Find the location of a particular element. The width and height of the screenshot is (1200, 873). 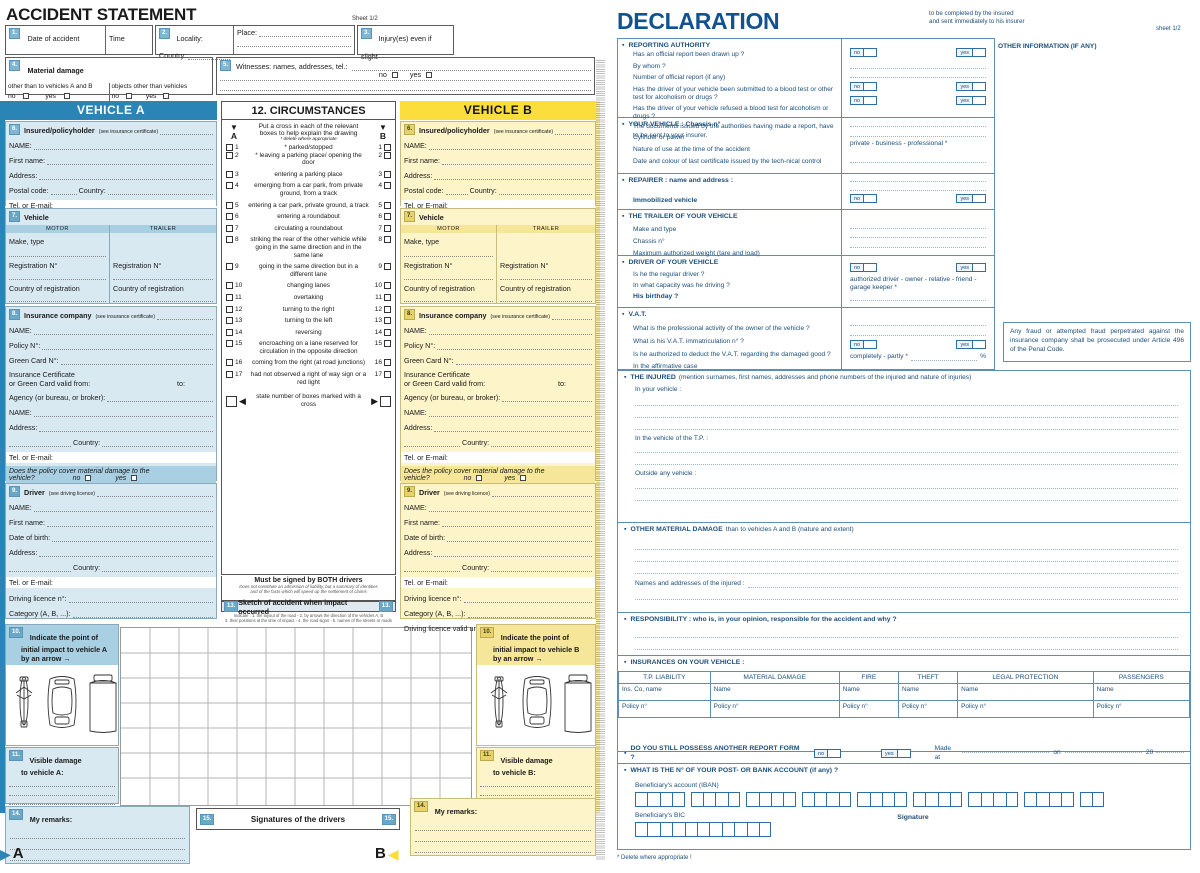

driver-licence-input-a is located at coordinates (140, 602).